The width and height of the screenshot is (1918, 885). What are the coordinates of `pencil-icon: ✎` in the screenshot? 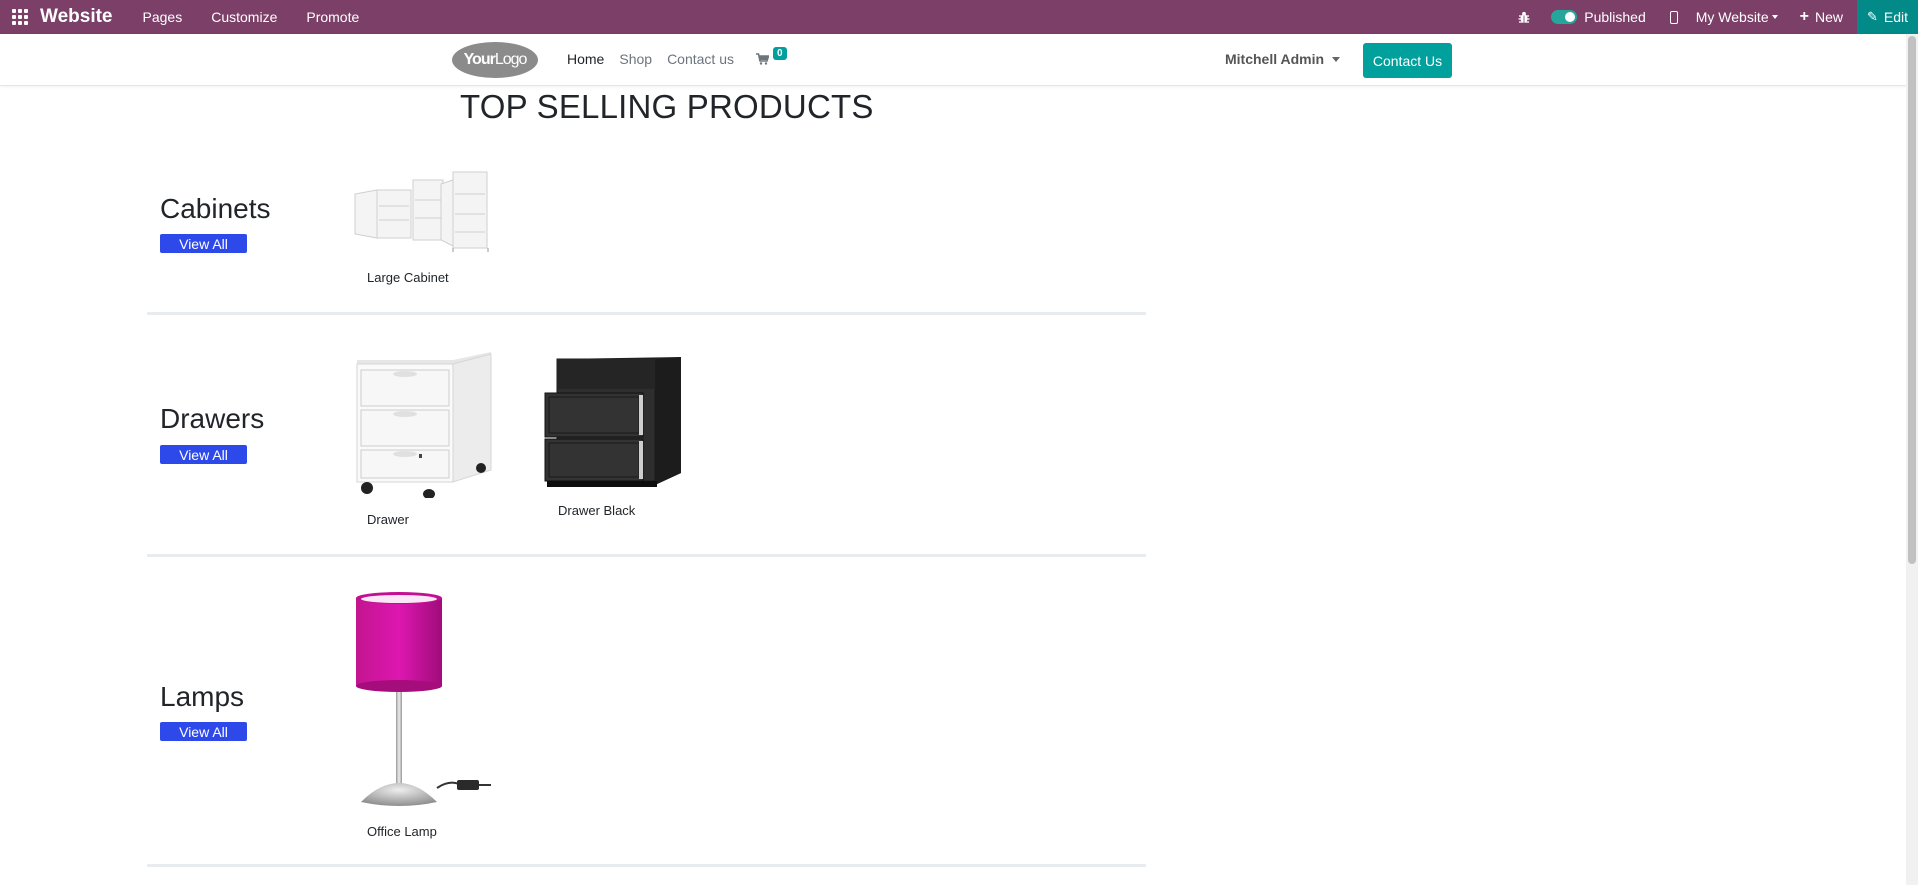 It's located at (1872, 16).